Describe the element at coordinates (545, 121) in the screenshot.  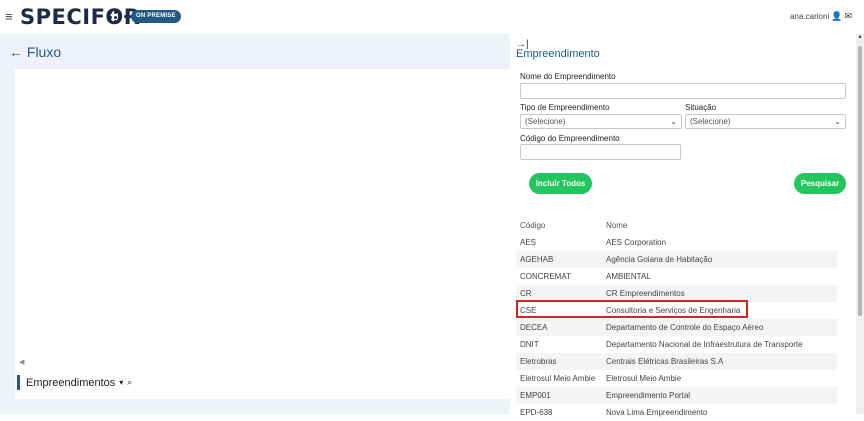
I see `tipo-select-value: (Selecione)` at that location.